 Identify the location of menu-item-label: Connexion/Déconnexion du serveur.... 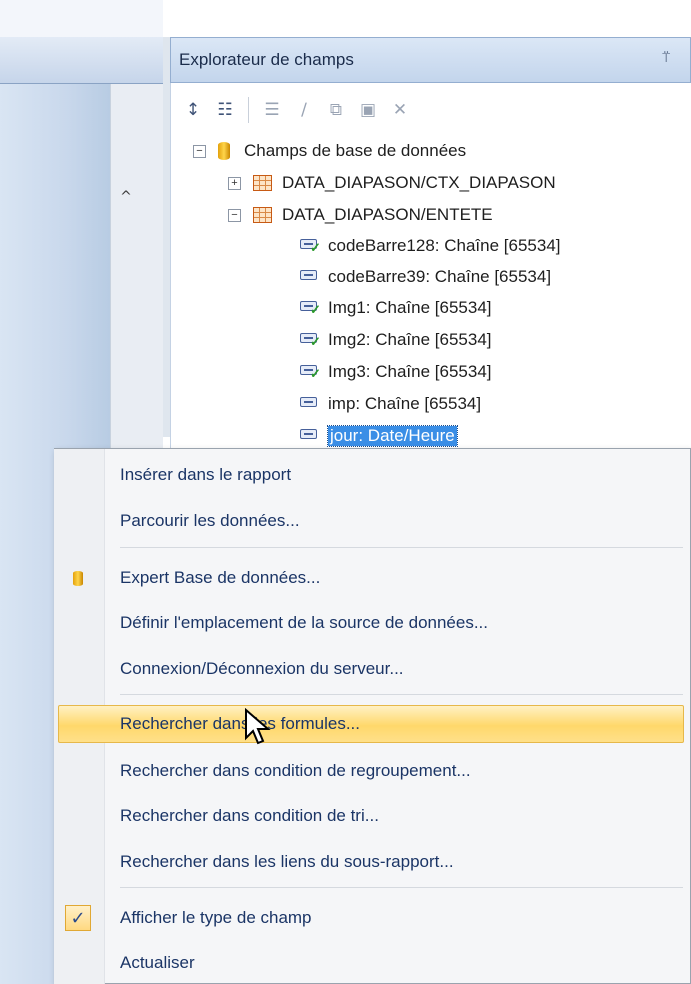
(262, 668).